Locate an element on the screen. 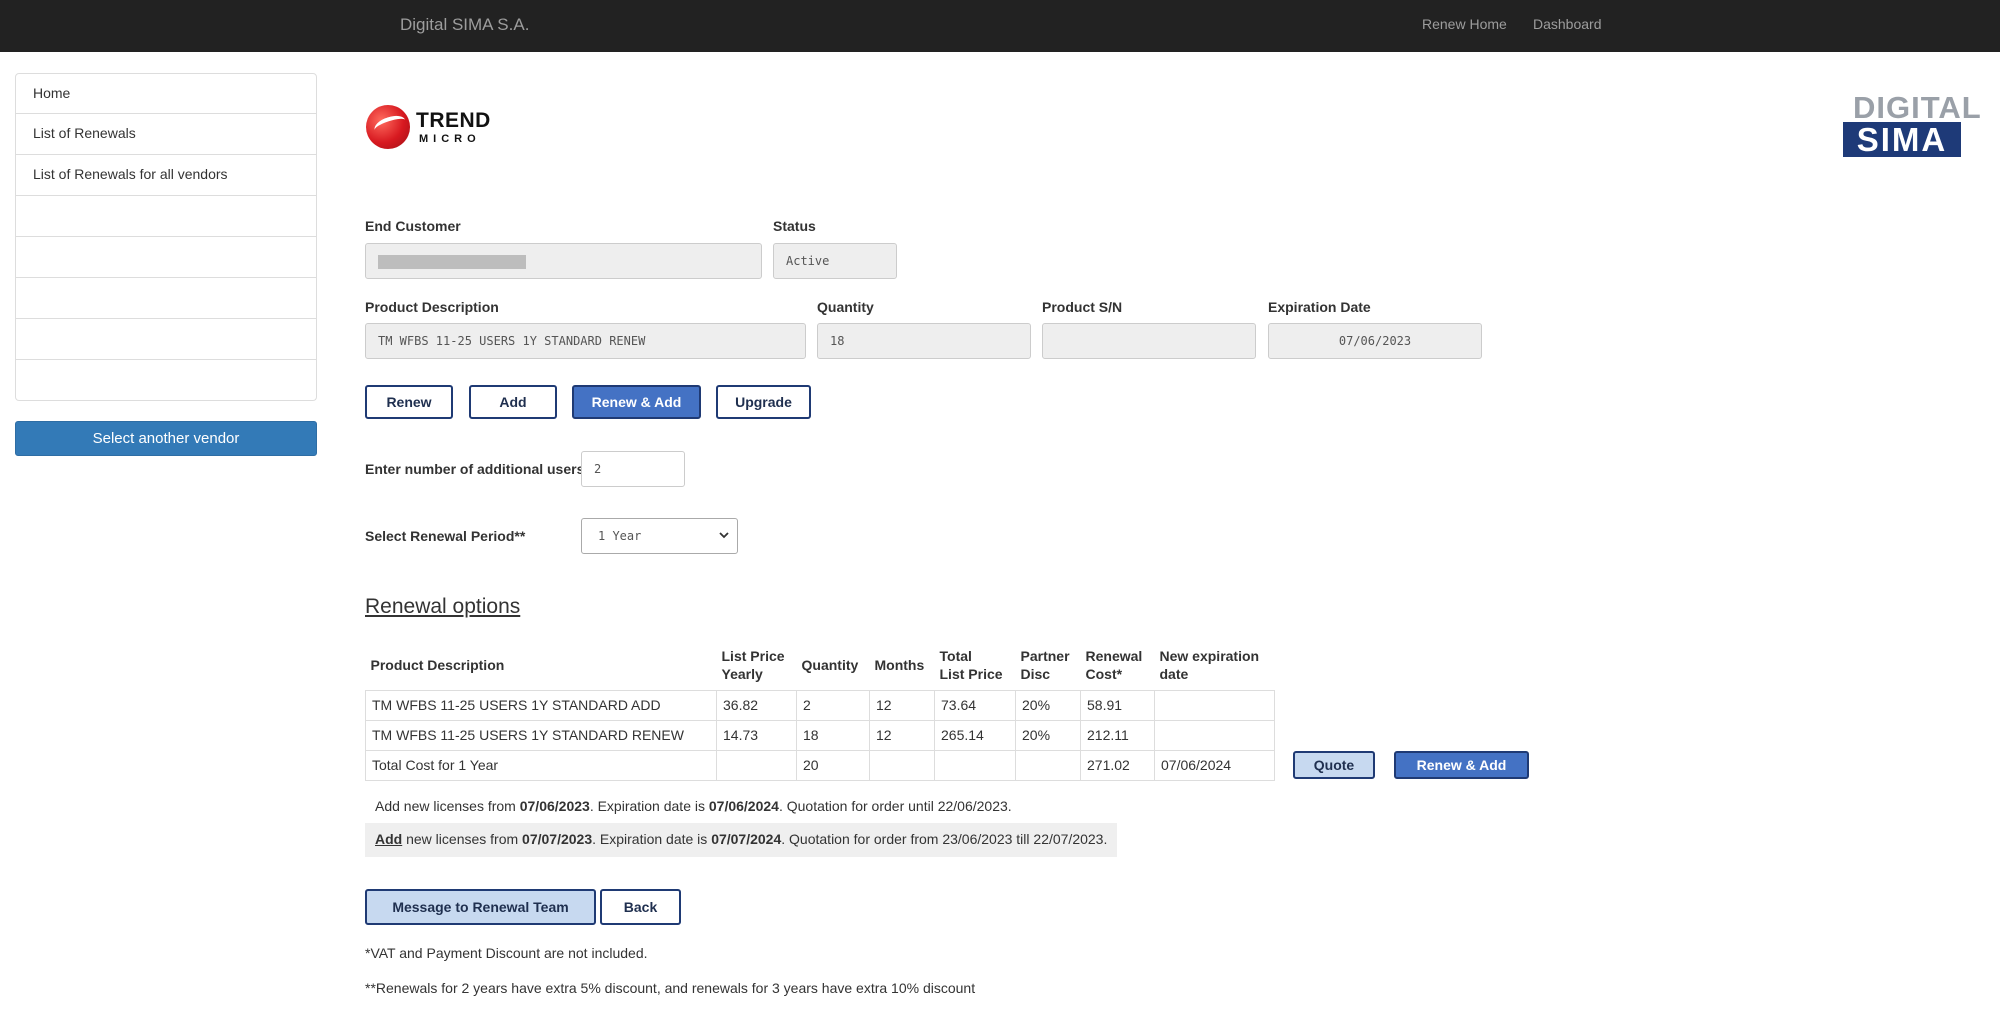  column-header: Quantity is located at coordinates (830, 664).